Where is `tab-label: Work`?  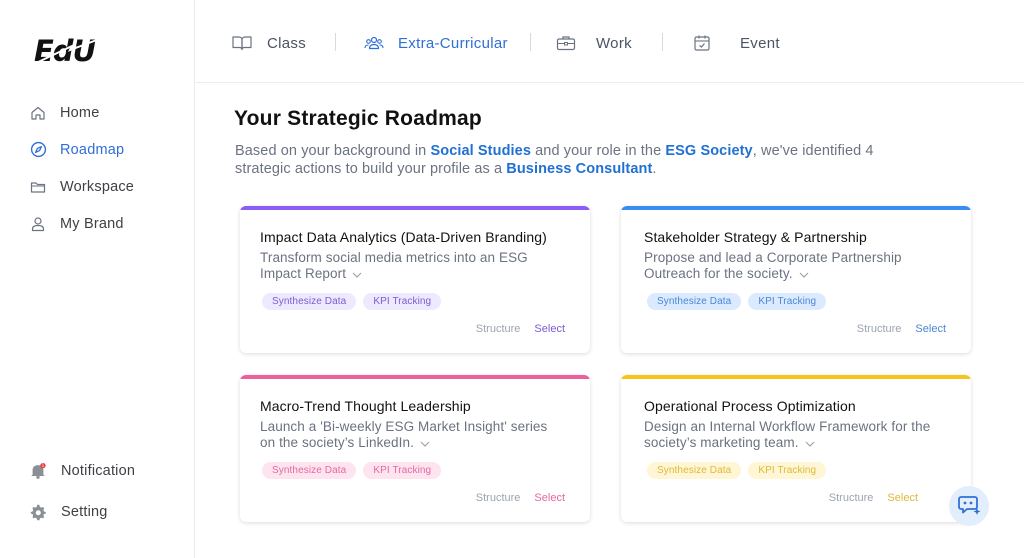
tab-label: Work is located at coordinates (614, 43).